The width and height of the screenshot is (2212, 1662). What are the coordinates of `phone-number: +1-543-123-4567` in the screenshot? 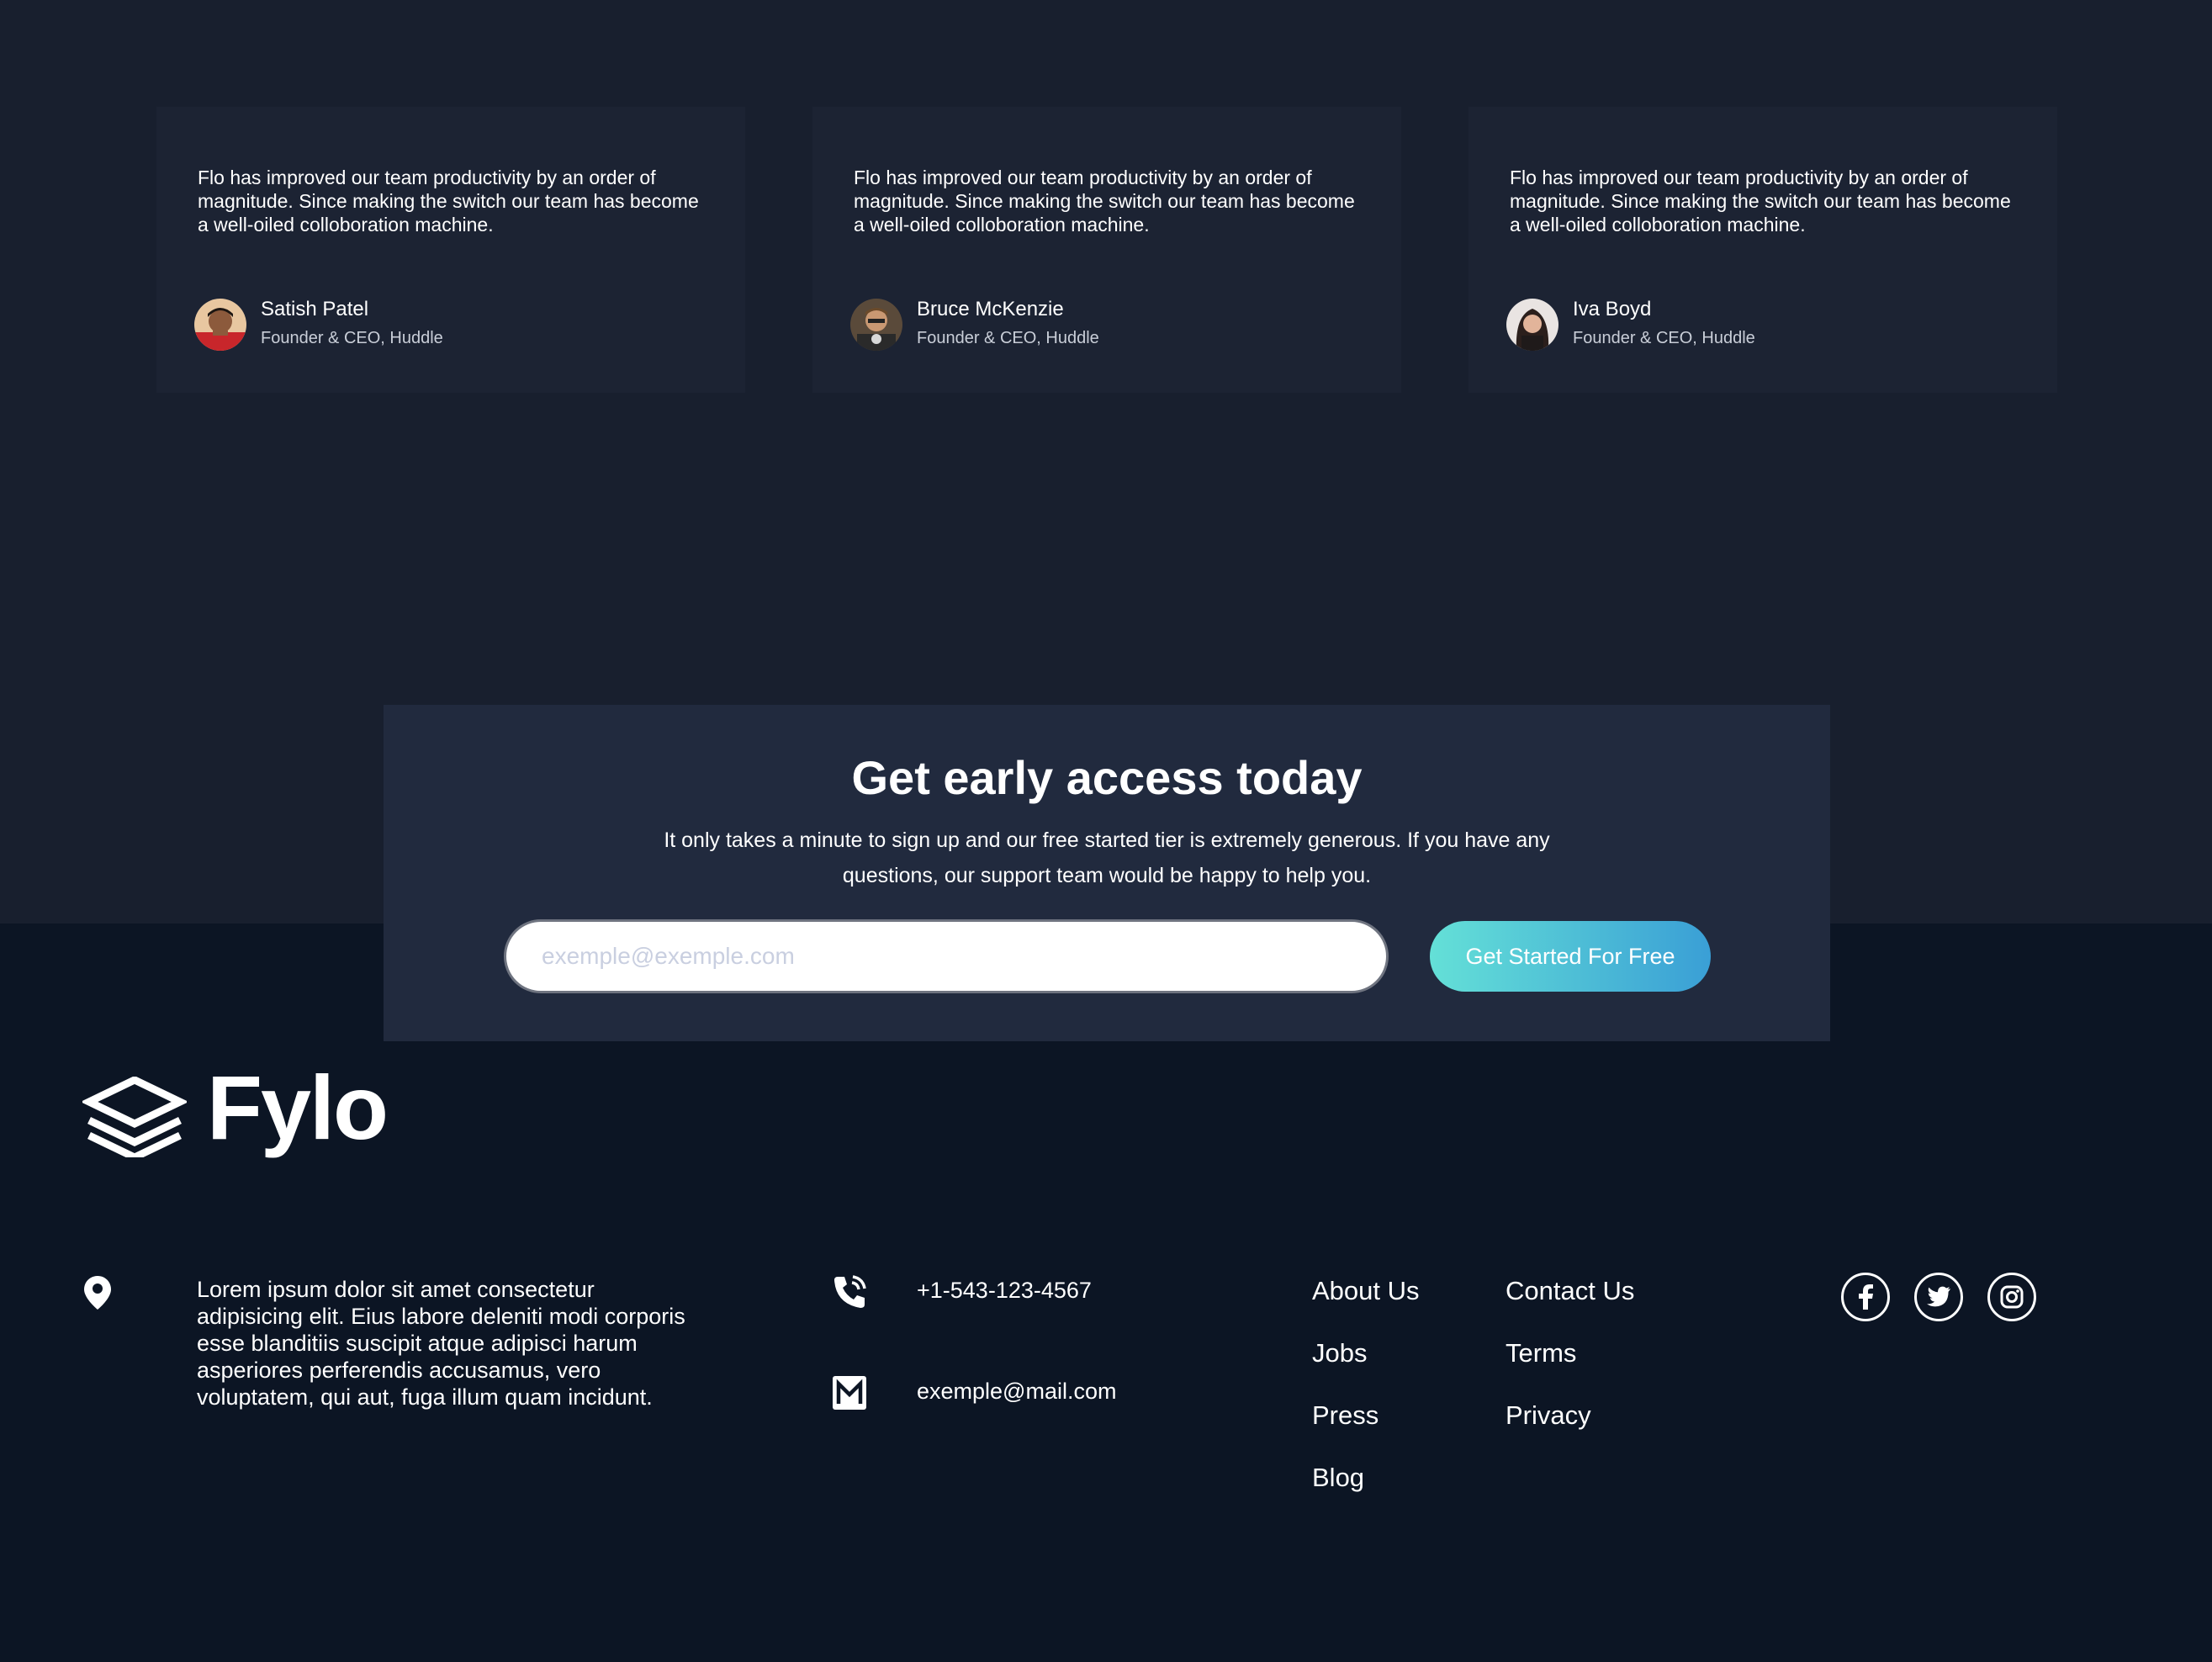 It's located at (1005, 1291).